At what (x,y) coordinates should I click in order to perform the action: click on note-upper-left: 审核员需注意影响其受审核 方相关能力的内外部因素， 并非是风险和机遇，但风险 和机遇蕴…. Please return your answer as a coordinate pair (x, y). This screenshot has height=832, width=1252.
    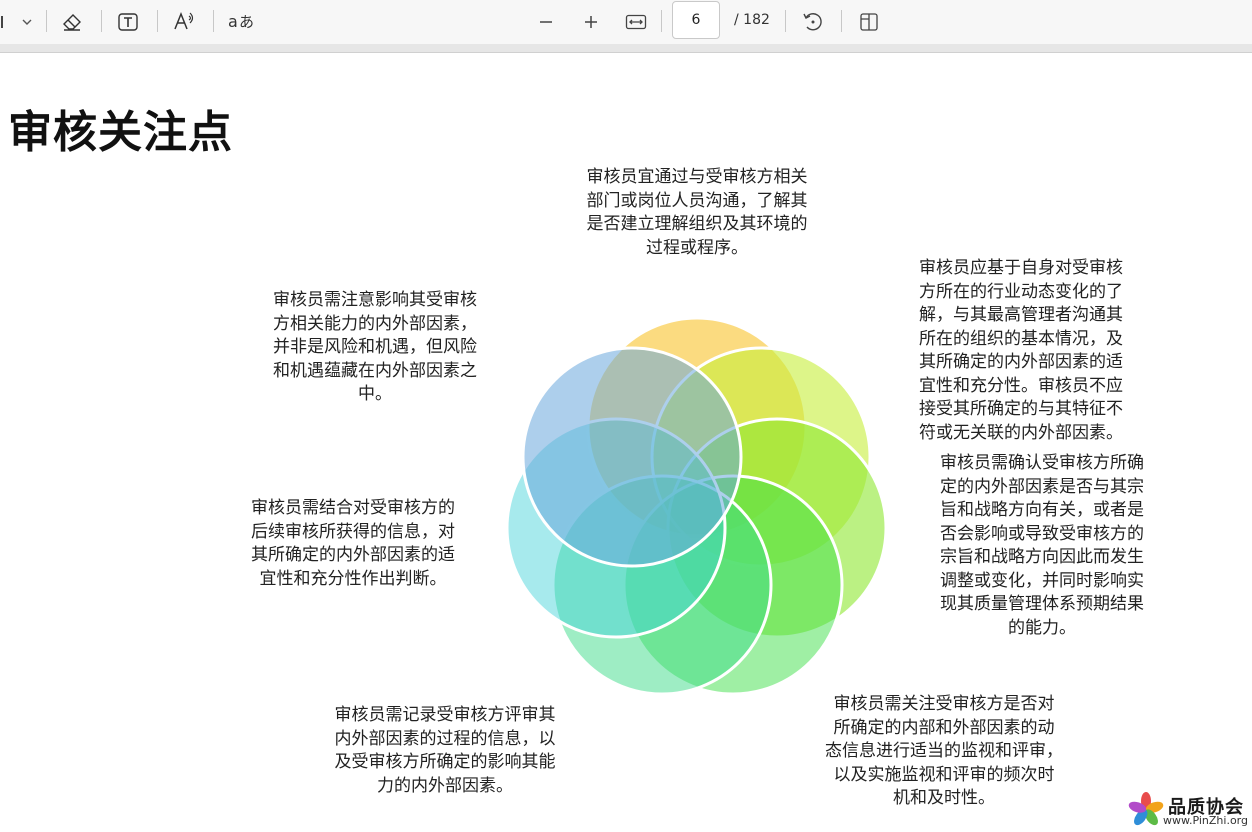
    Looking at the image, I should click on (375, 347).